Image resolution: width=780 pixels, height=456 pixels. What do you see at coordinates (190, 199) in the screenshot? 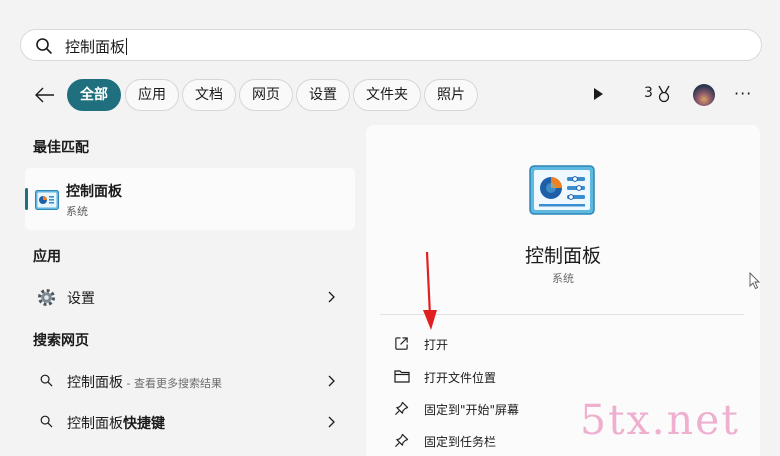
I see `best-match-card: 控制面板 系统` at bounding box center [190, 199].